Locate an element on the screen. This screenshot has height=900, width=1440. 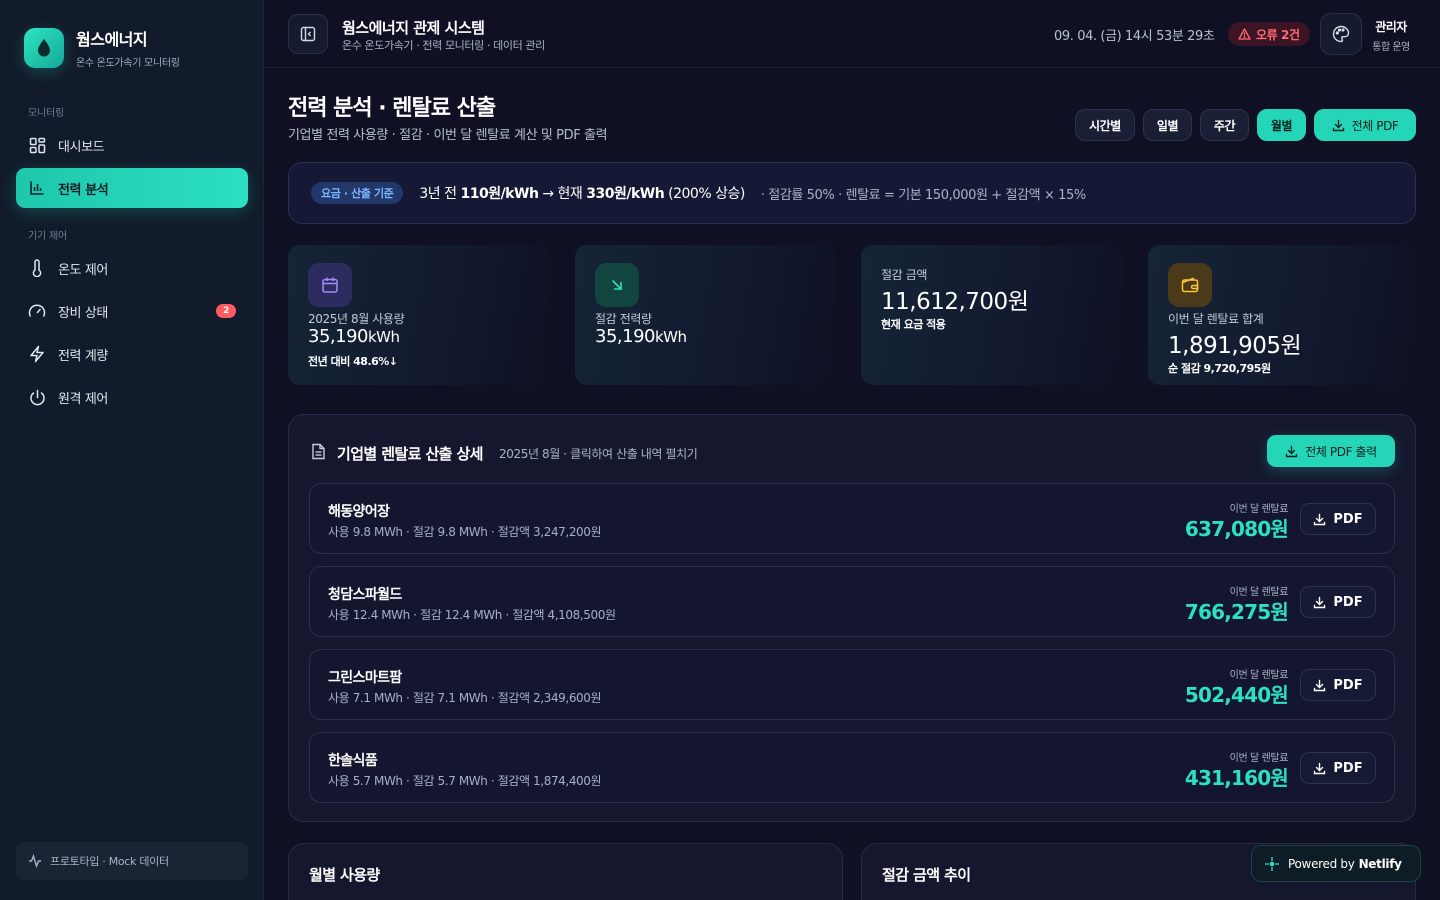
sidebar-item-temperature: 온도 제어 is located at coordinates (132, 268).